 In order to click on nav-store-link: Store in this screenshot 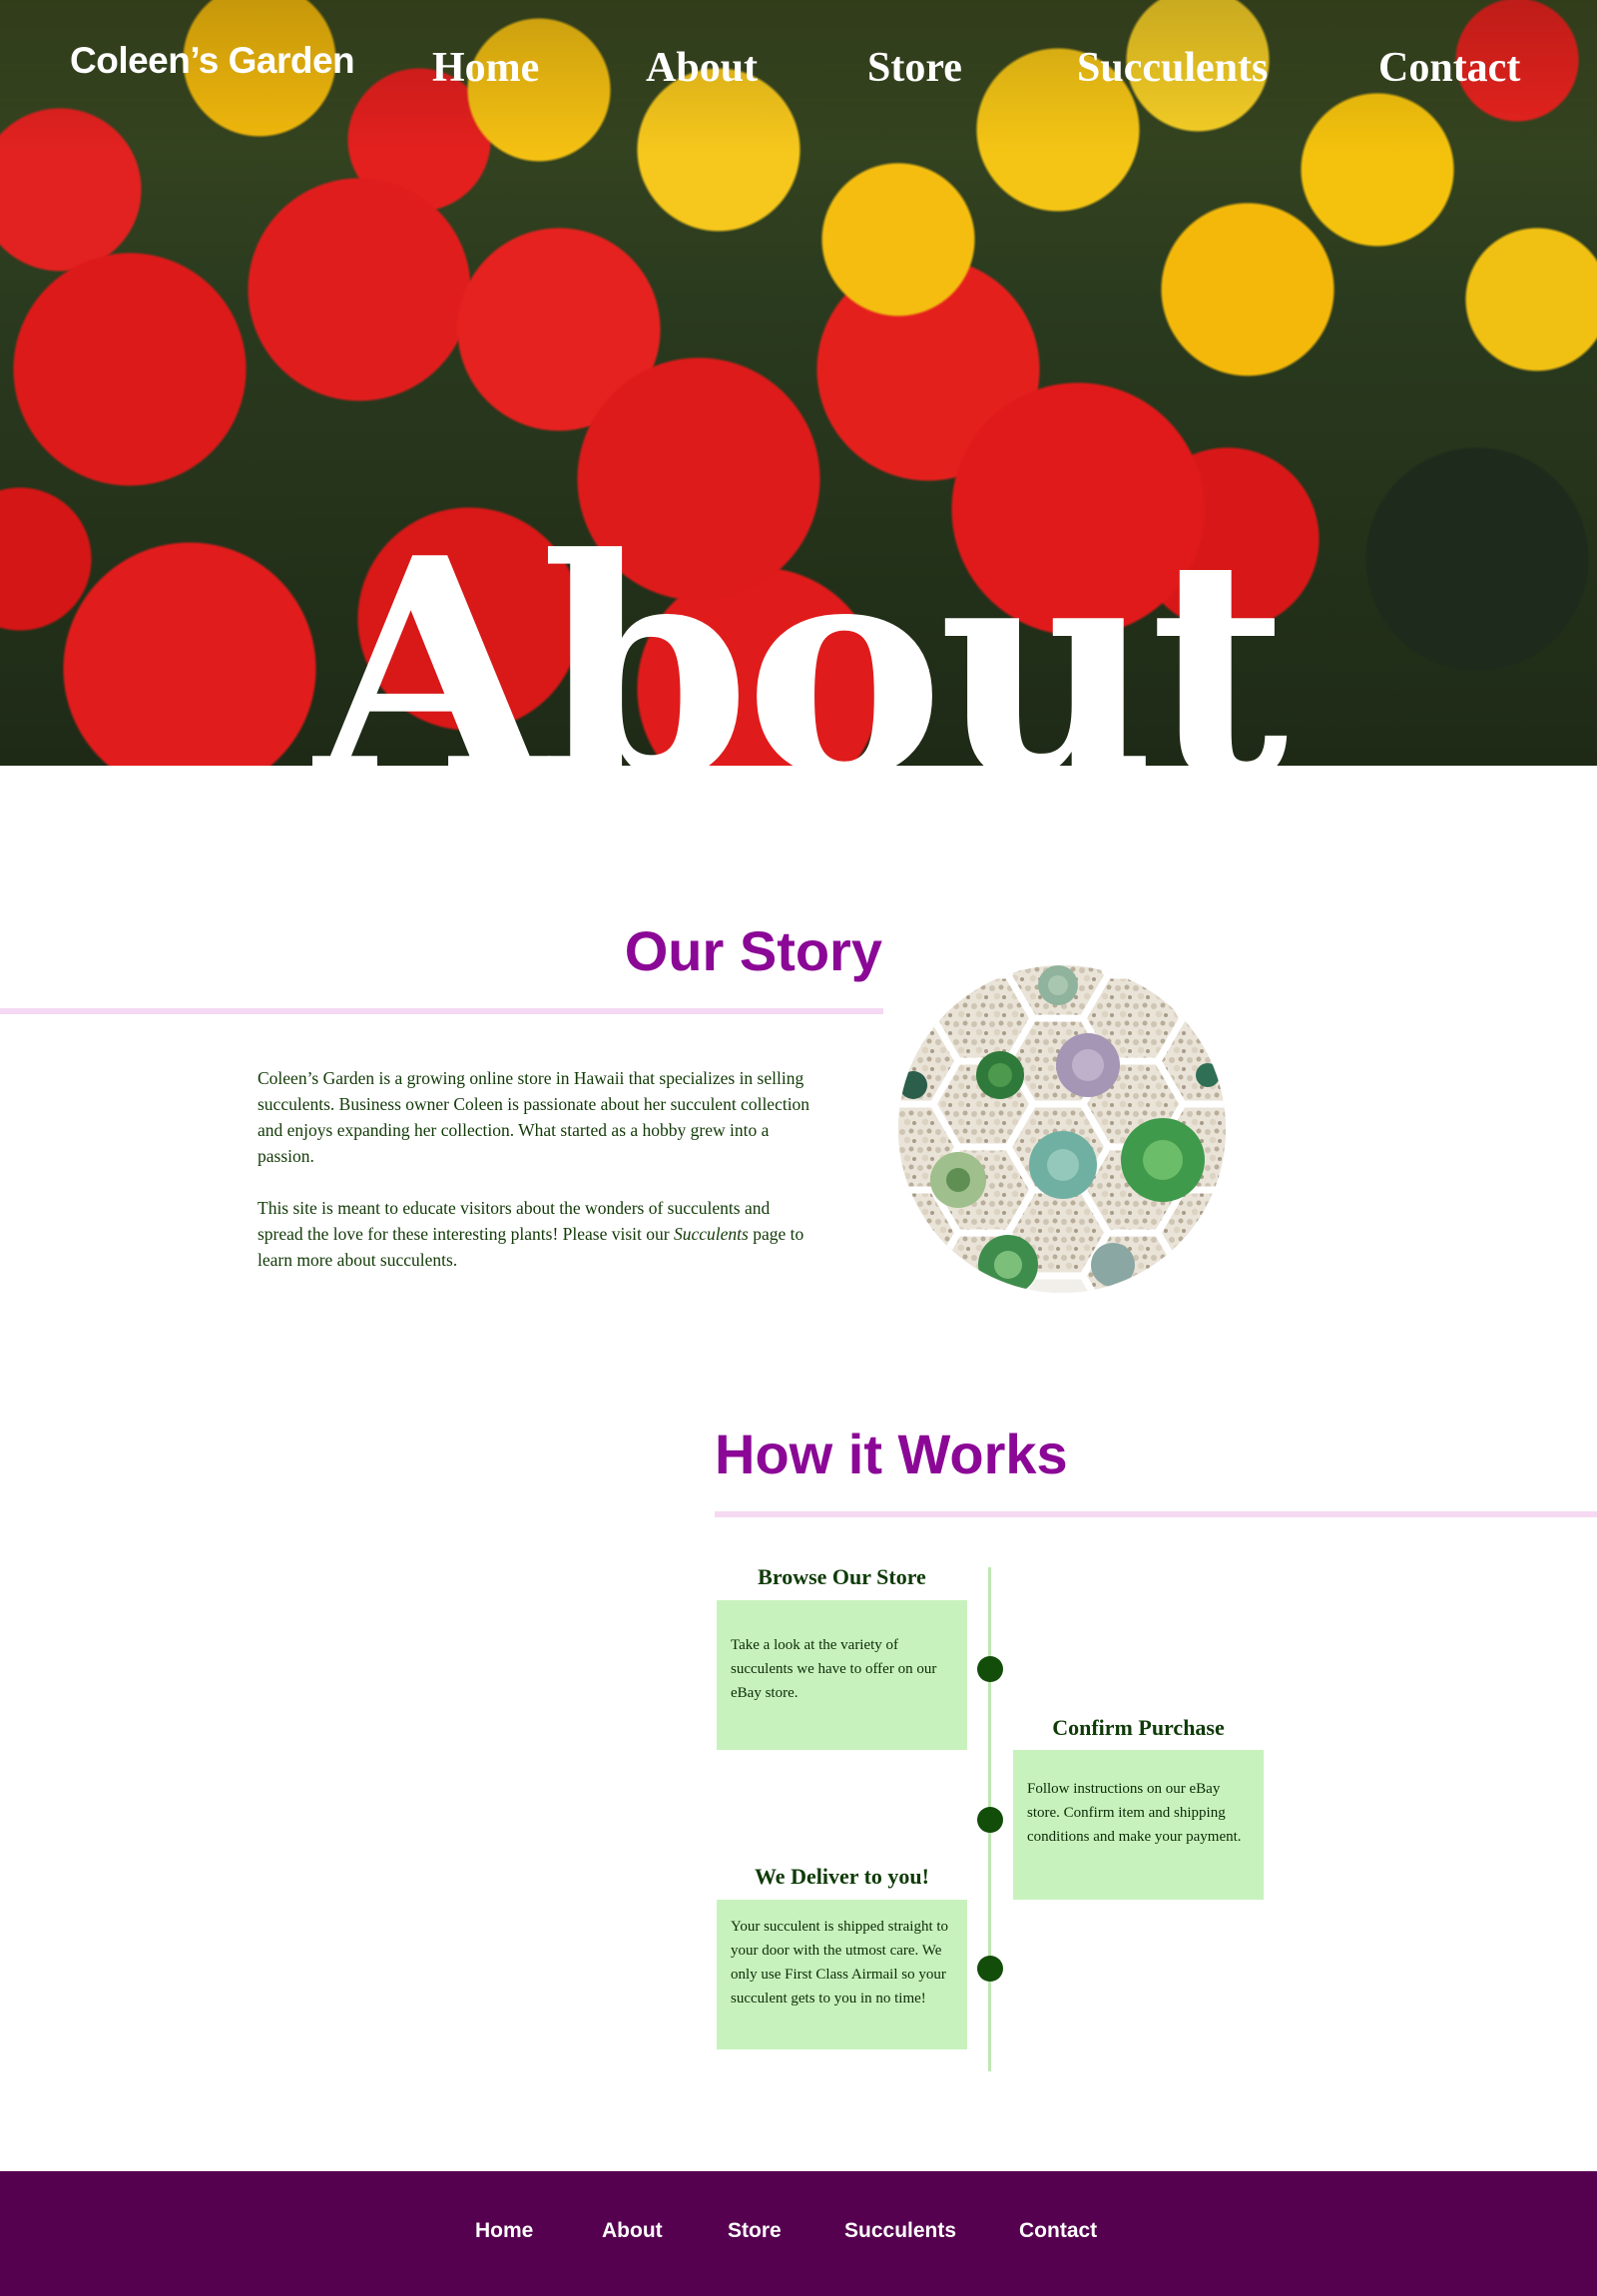, I will do `click(915, 68)`.